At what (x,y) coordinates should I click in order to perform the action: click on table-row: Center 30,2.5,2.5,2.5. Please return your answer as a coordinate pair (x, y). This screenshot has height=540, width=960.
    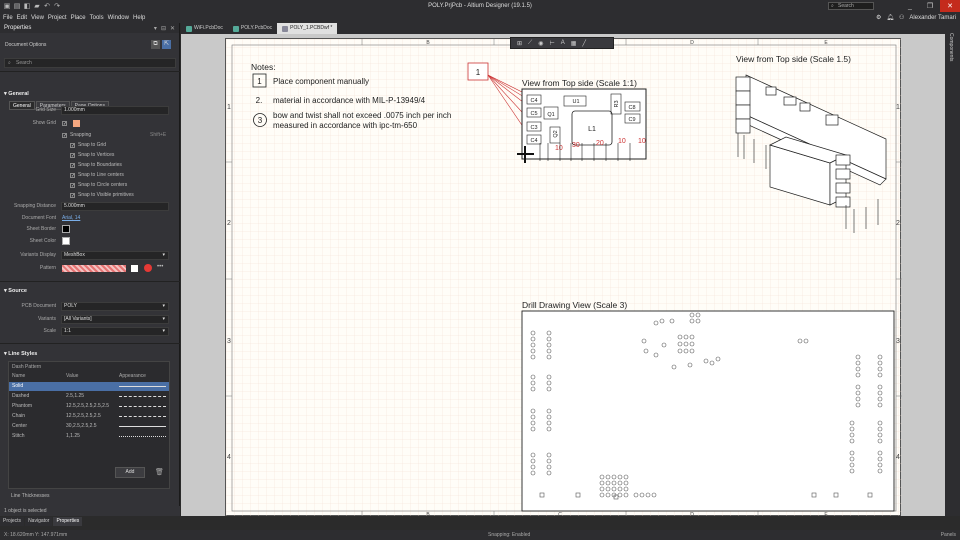
    Looking at the image, I should click on (89, 426).